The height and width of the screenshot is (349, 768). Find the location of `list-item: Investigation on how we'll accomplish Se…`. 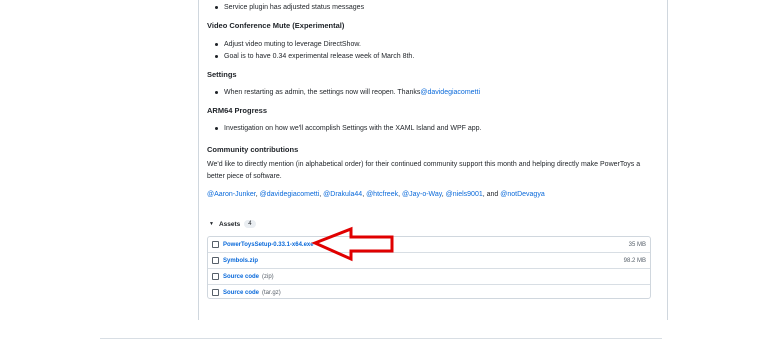

list-item: Investigation on how we'll accomplish Se… is located at coordinates (348, 128).